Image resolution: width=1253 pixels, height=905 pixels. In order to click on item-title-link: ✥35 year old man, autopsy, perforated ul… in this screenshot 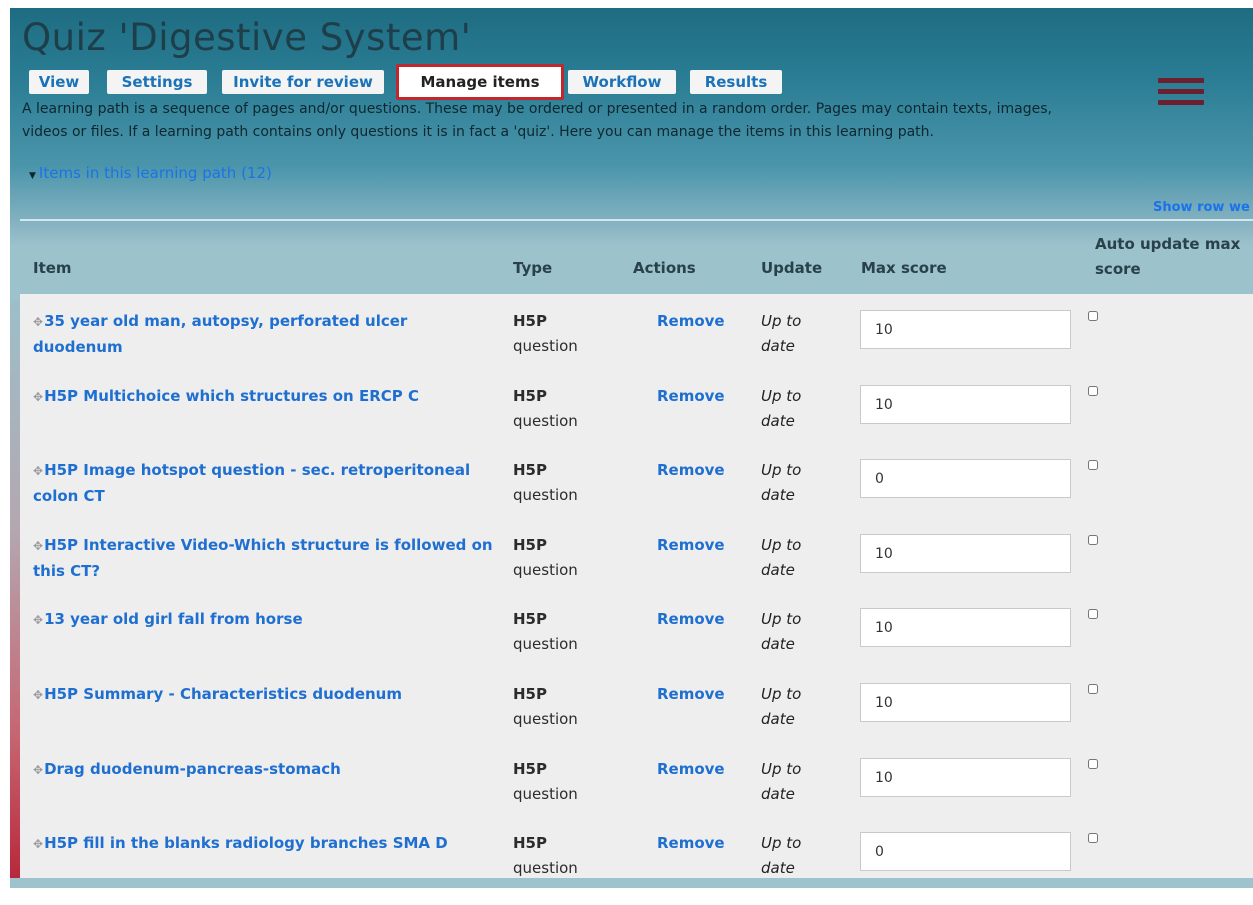, I will do `click(263, 334)`.